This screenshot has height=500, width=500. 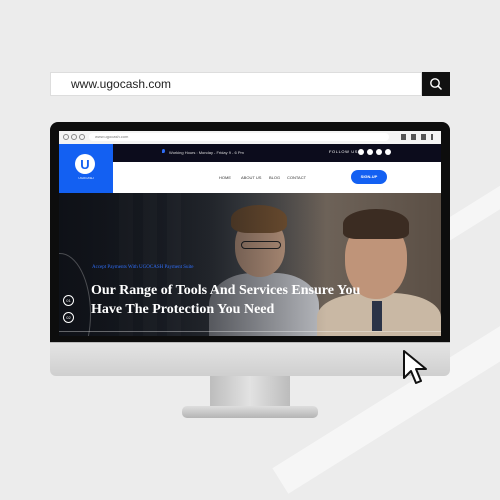 What do you see at coordinates (68, 300) in the screenshot?
I see `slide-pager-1: 01` at bounding box center [68, 300].